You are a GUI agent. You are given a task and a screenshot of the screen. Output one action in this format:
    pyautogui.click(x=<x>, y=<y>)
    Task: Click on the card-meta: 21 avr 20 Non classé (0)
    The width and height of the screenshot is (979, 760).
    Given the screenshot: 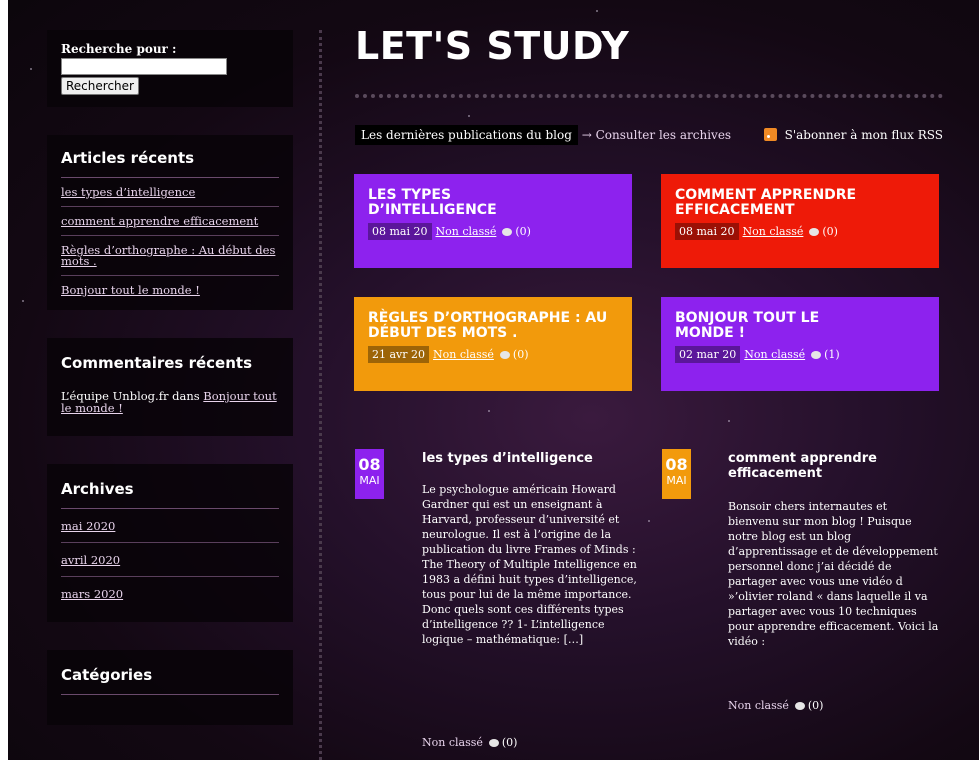 What is the action you would take?
    pyautogui.click(x=493, y=354)
    